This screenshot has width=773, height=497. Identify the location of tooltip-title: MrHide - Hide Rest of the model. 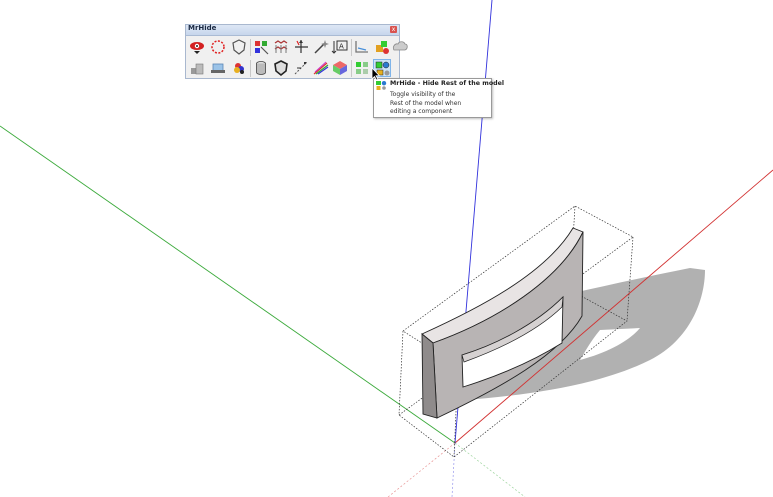
(447, 83).